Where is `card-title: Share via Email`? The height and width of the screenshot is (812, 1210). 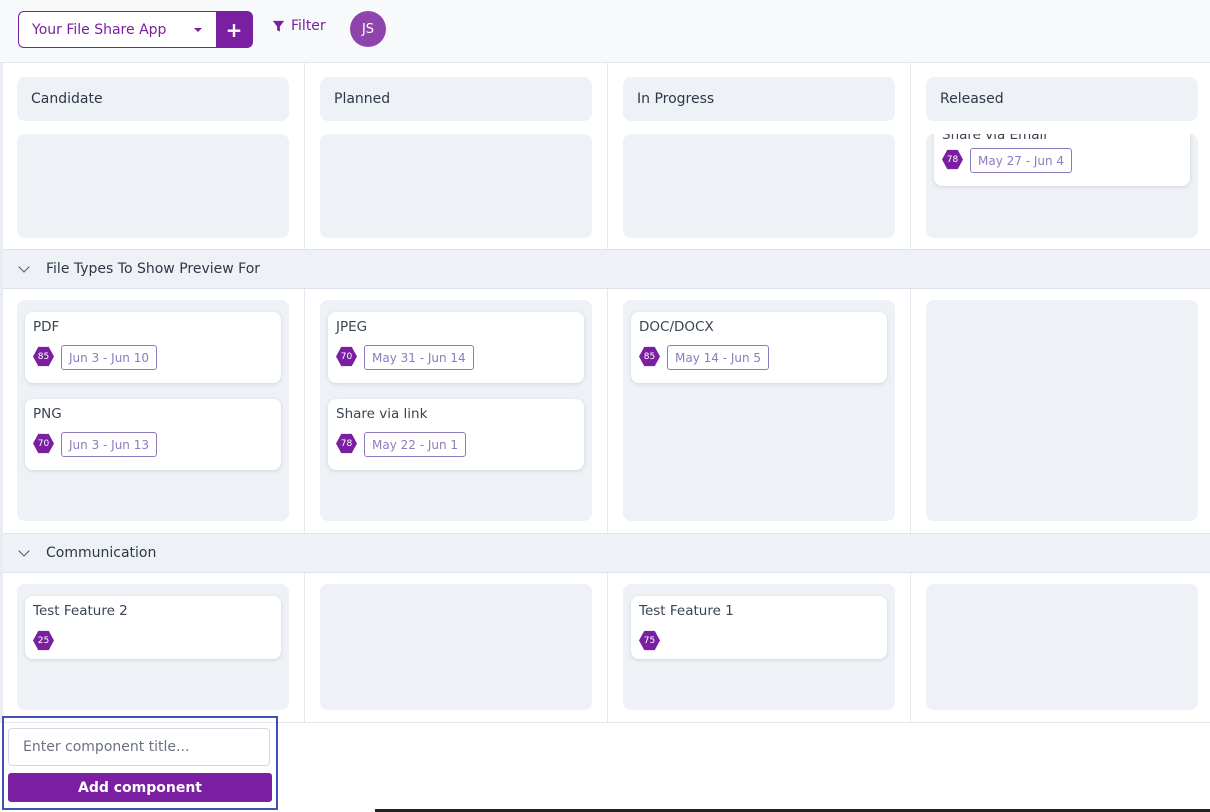
card-title: Share via Email is located at coordinates (995, 138).